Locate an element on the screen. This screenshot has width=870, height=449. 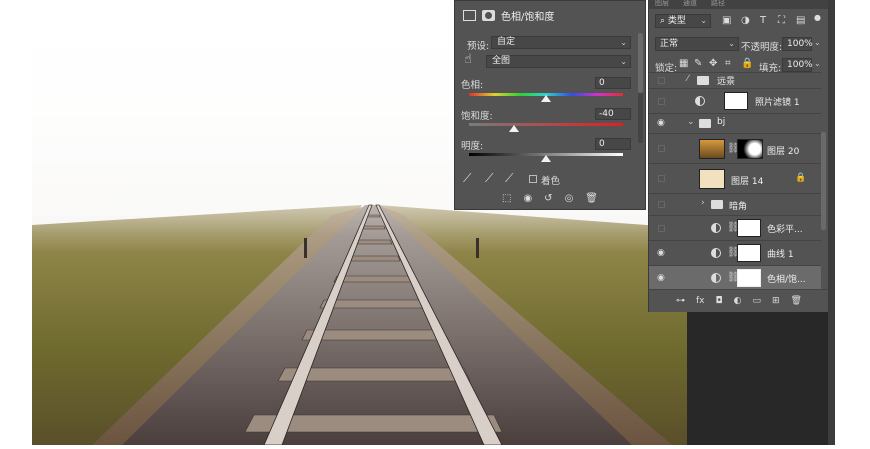
reset-icon: ↺ is located at coordinates (548, 198).